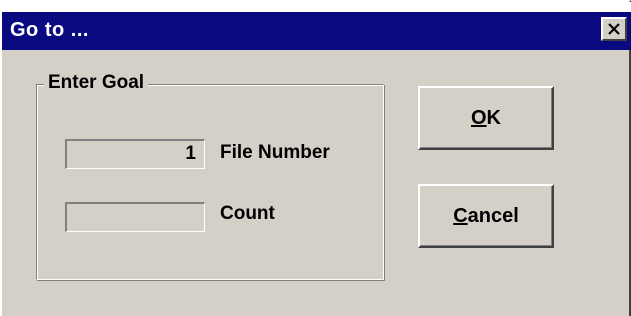 The width and height of the screenshot is (631, 316). I want to click on ok-button: OK, so click(486, 118).